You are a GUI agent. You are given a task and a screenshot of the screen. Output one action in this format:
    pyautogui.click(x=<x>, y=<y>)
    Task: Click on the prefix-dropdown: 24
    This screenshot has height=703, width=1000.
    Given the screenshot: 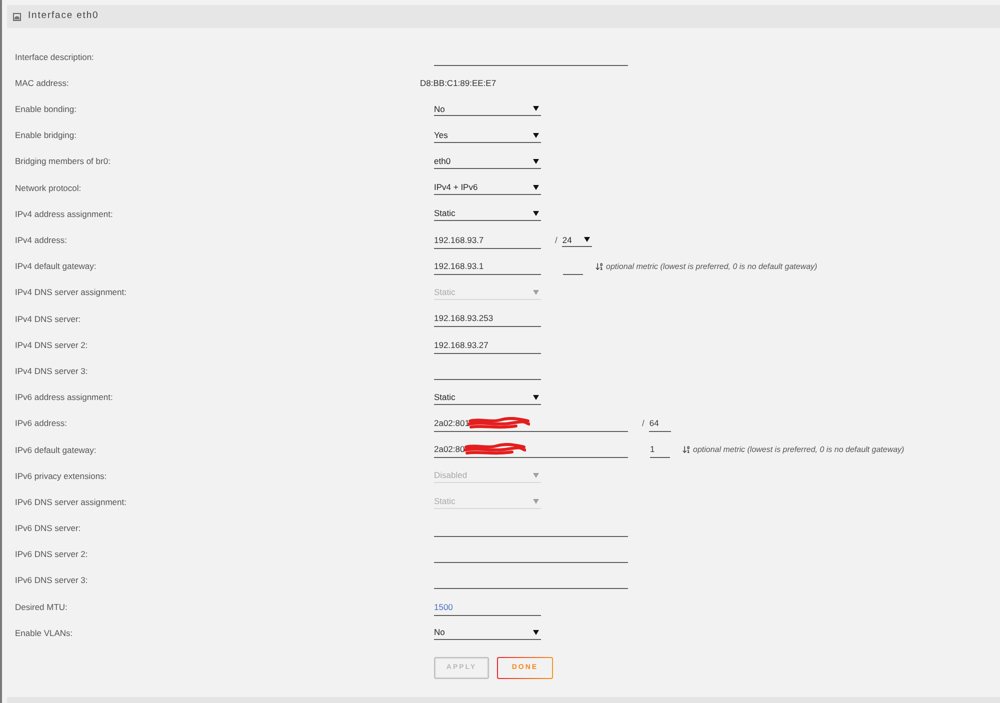 What is the action you would take?
    pyautogui.click(x=577, y=240)
    